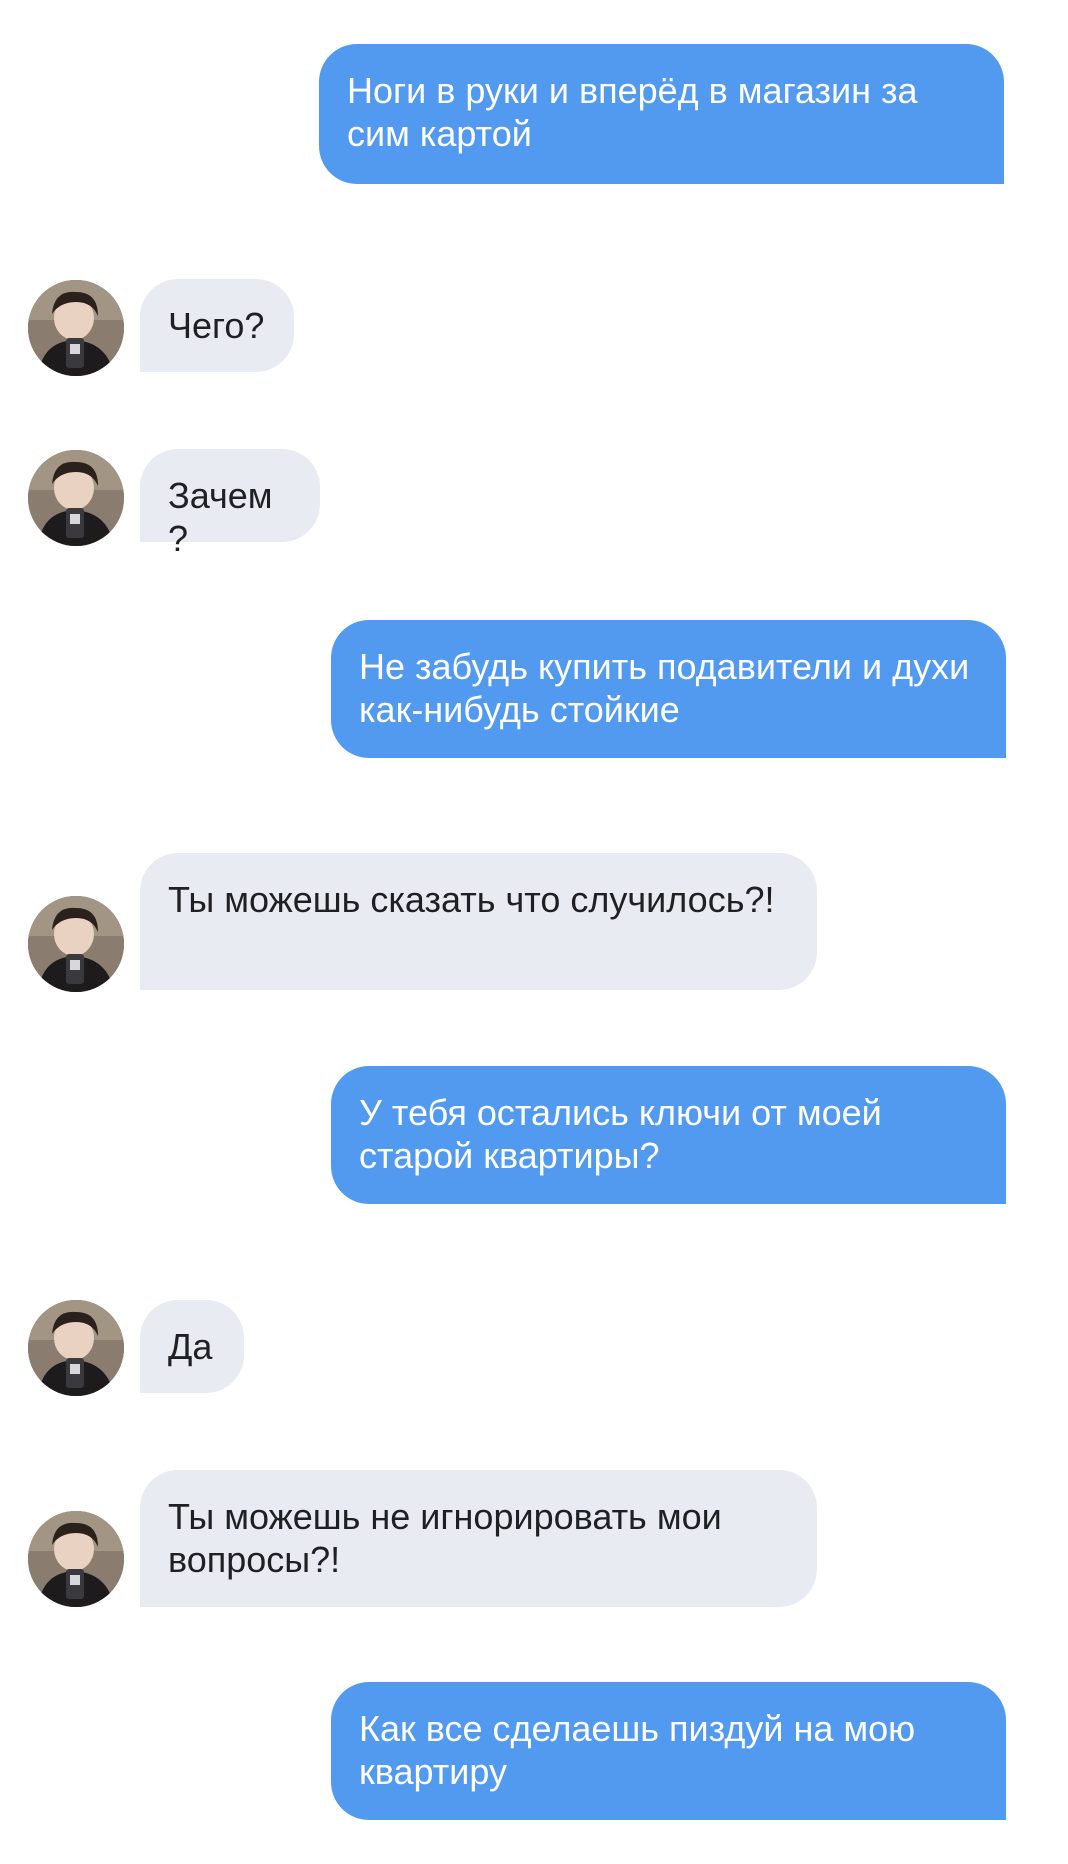 The height and width of the screenshot is (1864, 1068). I want to click on incoming-message: Ты можешь не игнорировать мои вопросы?!, so click(478, 1538).